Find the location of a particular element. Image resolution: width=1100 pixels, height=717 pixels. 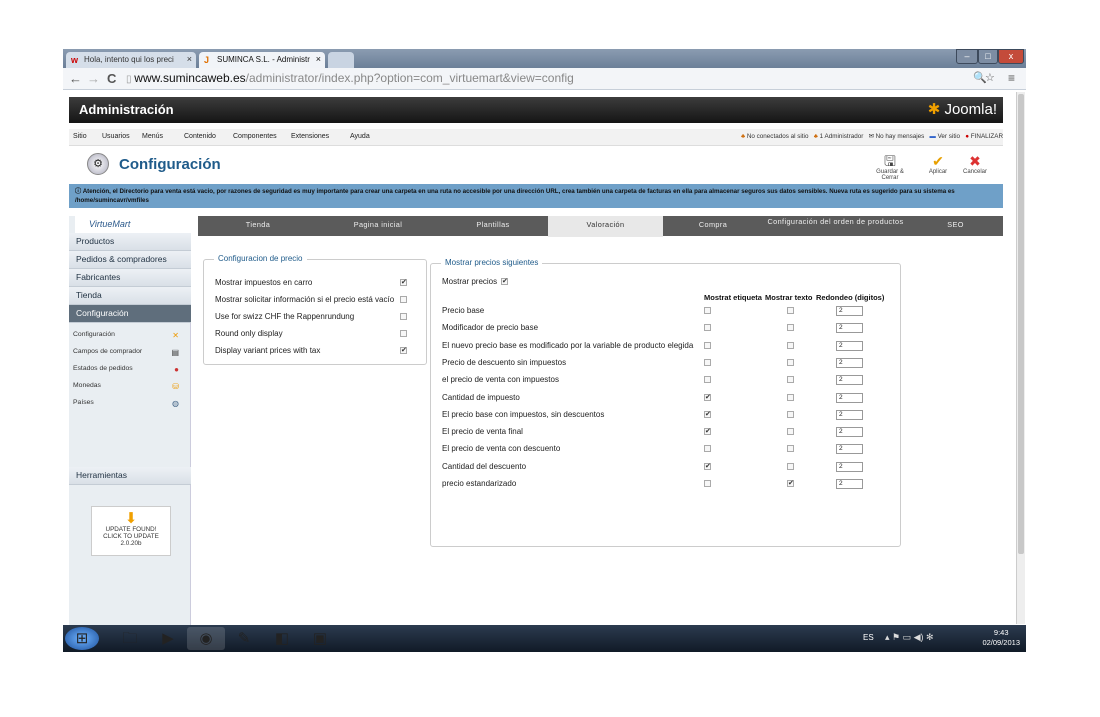

round-display-checkbox is located at coordinates (403, 333).